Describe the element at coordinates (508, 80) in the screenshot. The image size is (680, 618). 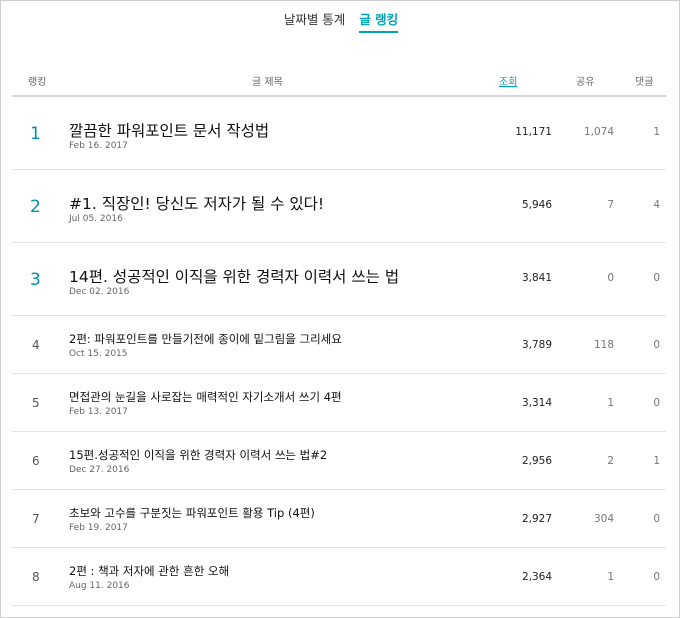
I see `column-header-views-sort: 조회` at that location.